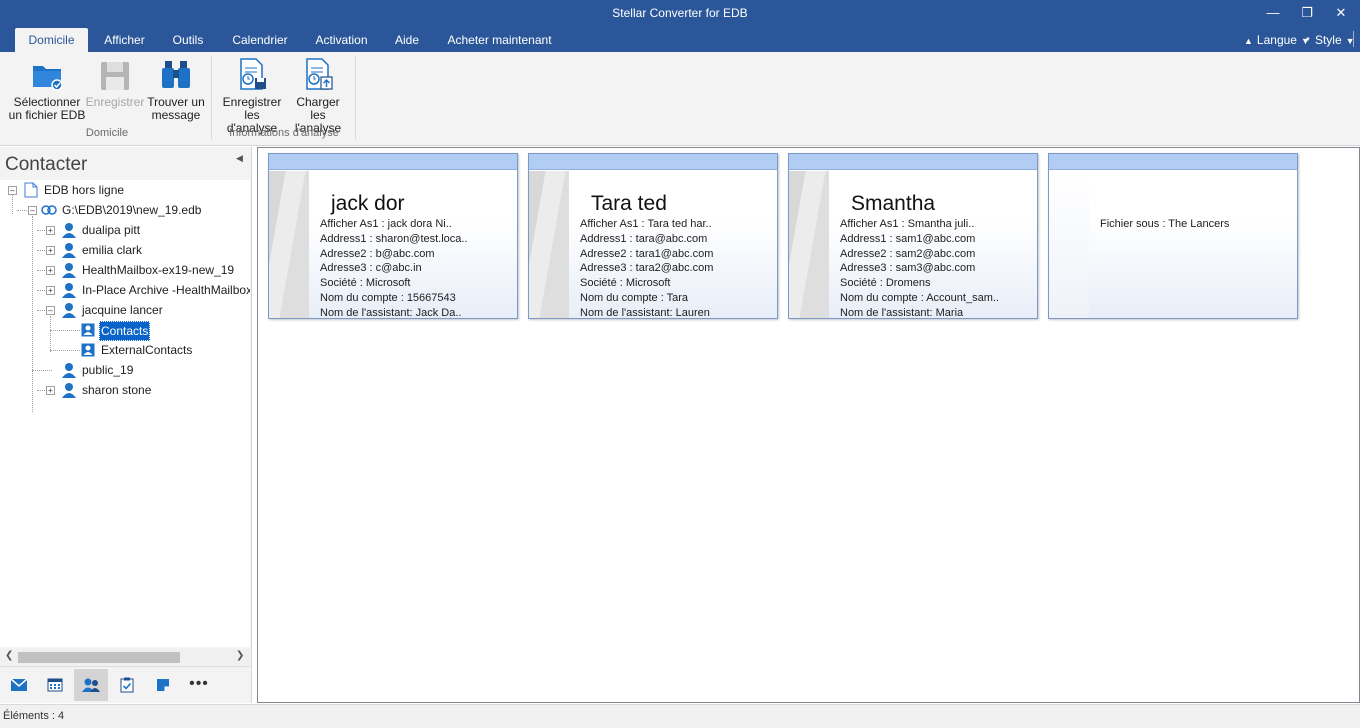 Image resolution: width=1360 pixels, height=728 pixels. I want to click on scrollbar-thumb, so click(99, 657).